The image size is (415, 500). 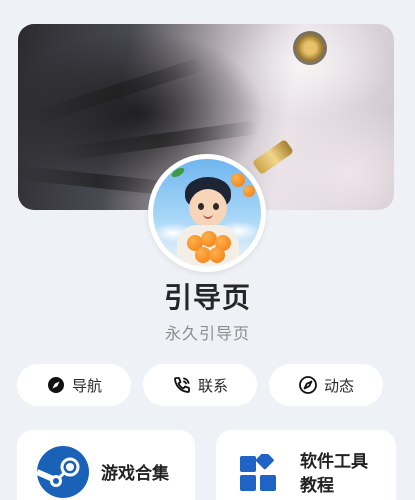 I want to click on software-tutorial-card: 软件工具教程, so click(x=306, y=465).